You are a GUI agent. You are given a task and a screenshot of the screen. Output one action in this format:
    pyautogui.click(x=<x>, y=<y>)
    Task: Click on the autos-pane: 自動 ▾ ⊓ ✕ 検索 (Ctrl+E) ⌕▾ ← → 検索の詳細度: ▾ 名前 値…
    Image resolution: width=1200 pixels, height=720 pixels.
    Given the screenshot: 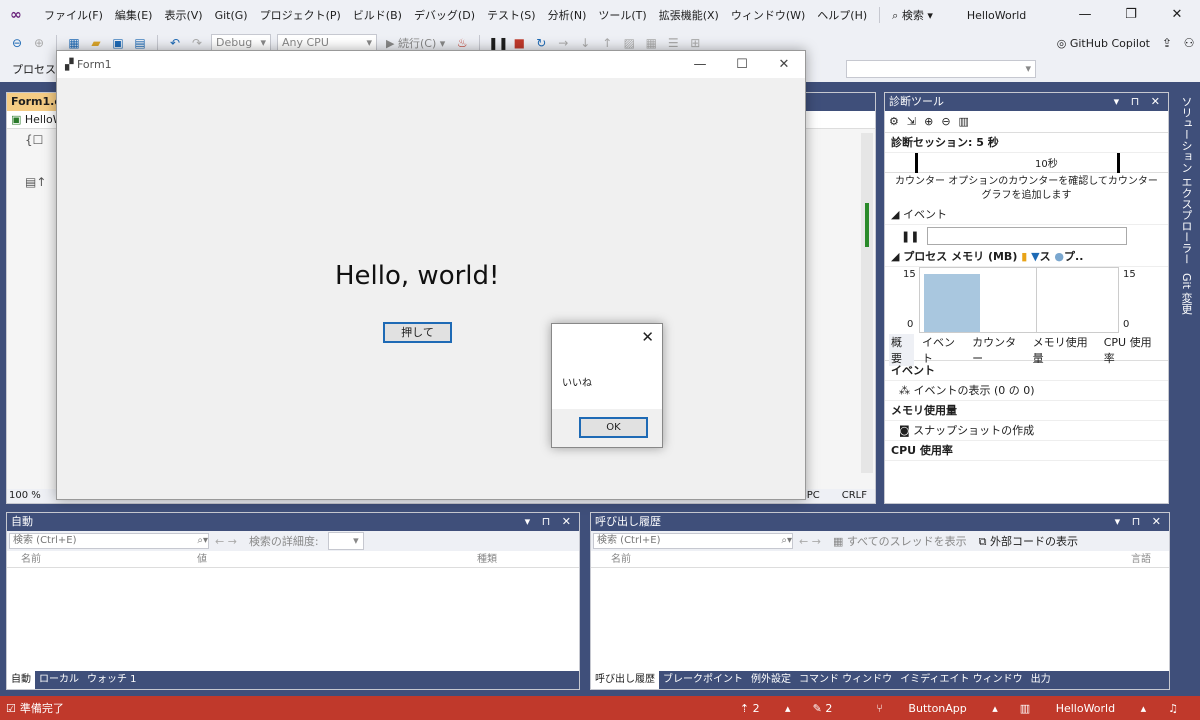 What is the action you would take?
    pyautogui.click(x=293, y=601)
    